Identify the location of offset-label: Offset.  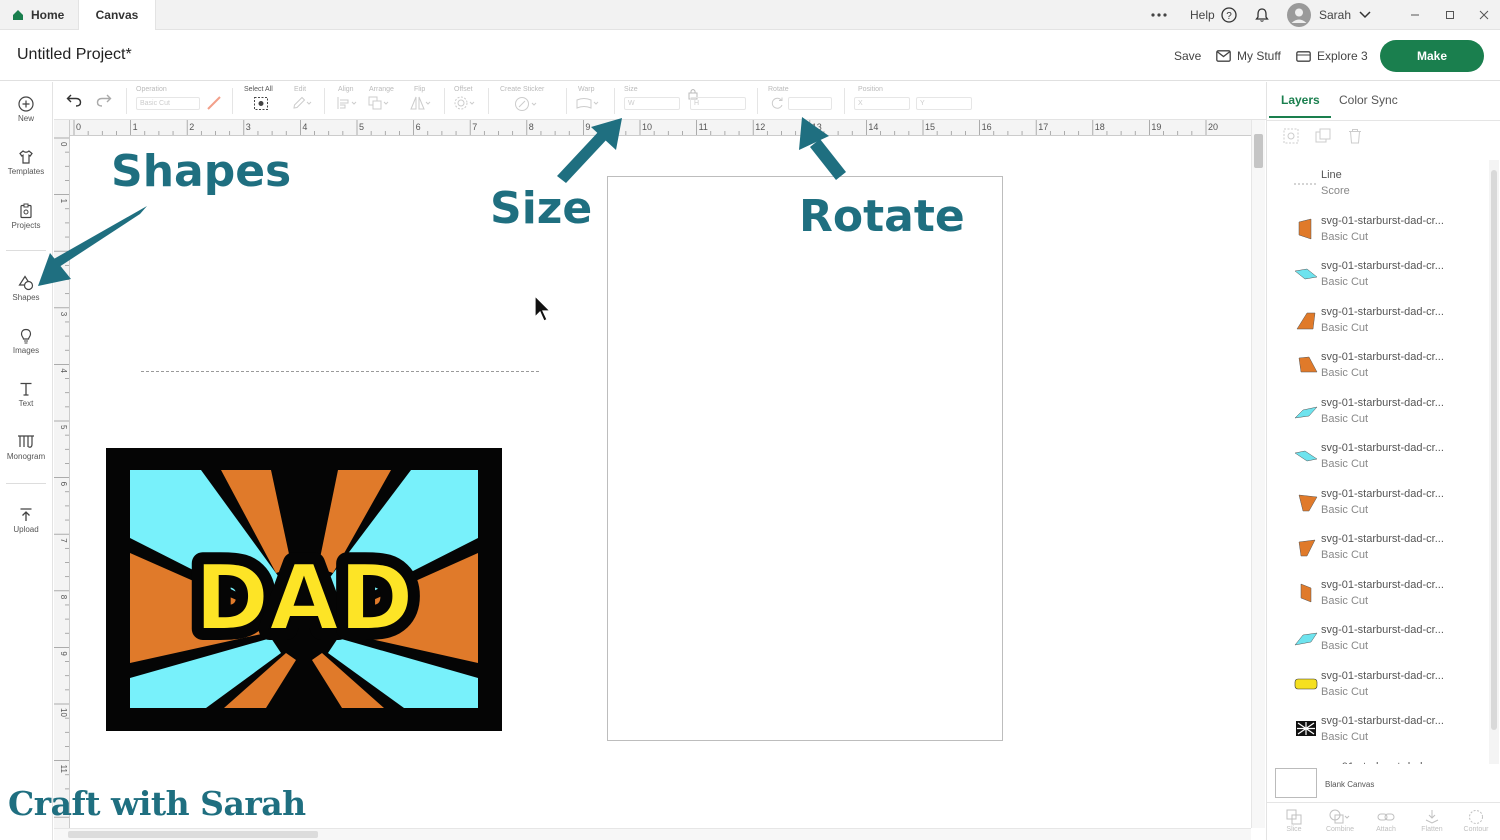
(463, 89).